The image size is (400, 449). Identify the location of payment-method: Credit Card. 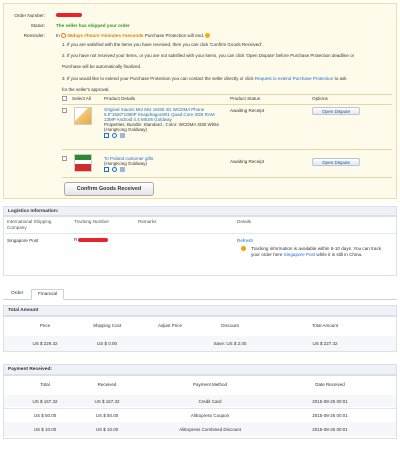
(210, 401).